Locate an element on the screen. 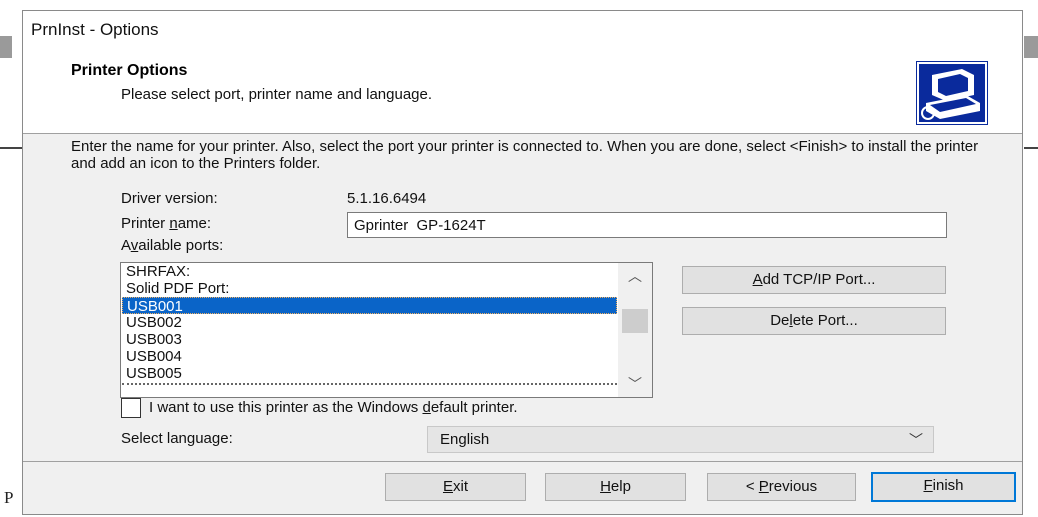 The image size is (1038, 517). printer-wizard-icon is located at coordinates (952, 93).